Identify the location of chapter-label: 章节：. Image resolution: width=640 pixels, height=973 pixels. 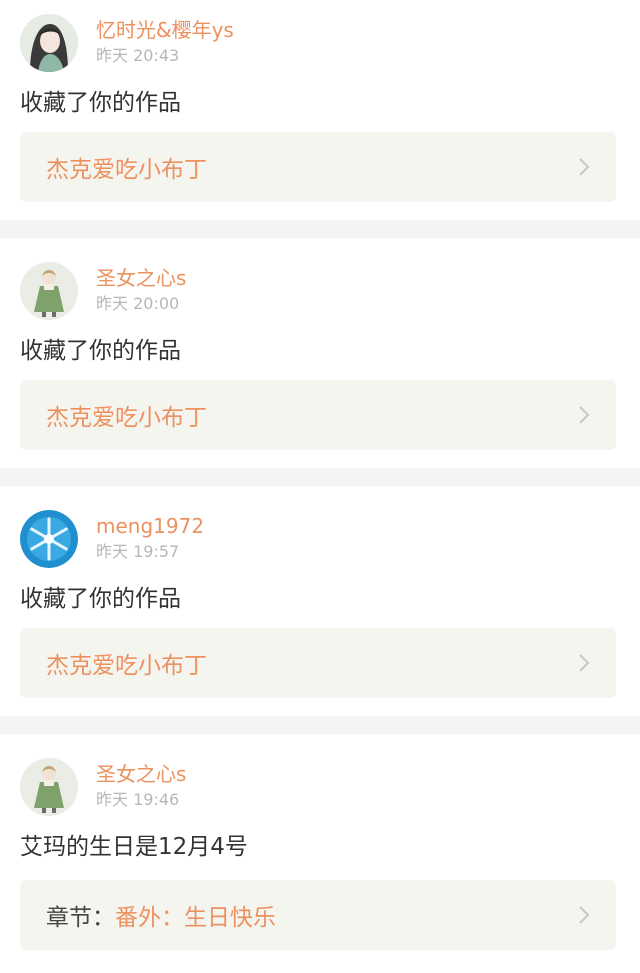
(80, 918).